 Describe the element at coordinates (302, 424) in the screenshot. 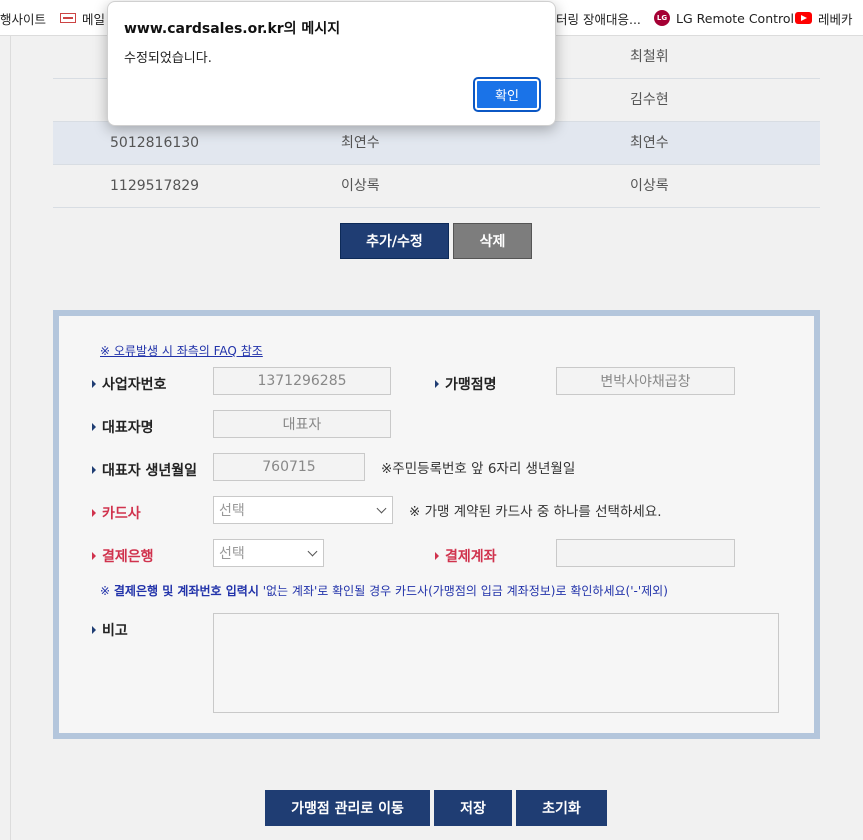

I see `rep-name-field: 대표자` at that location.